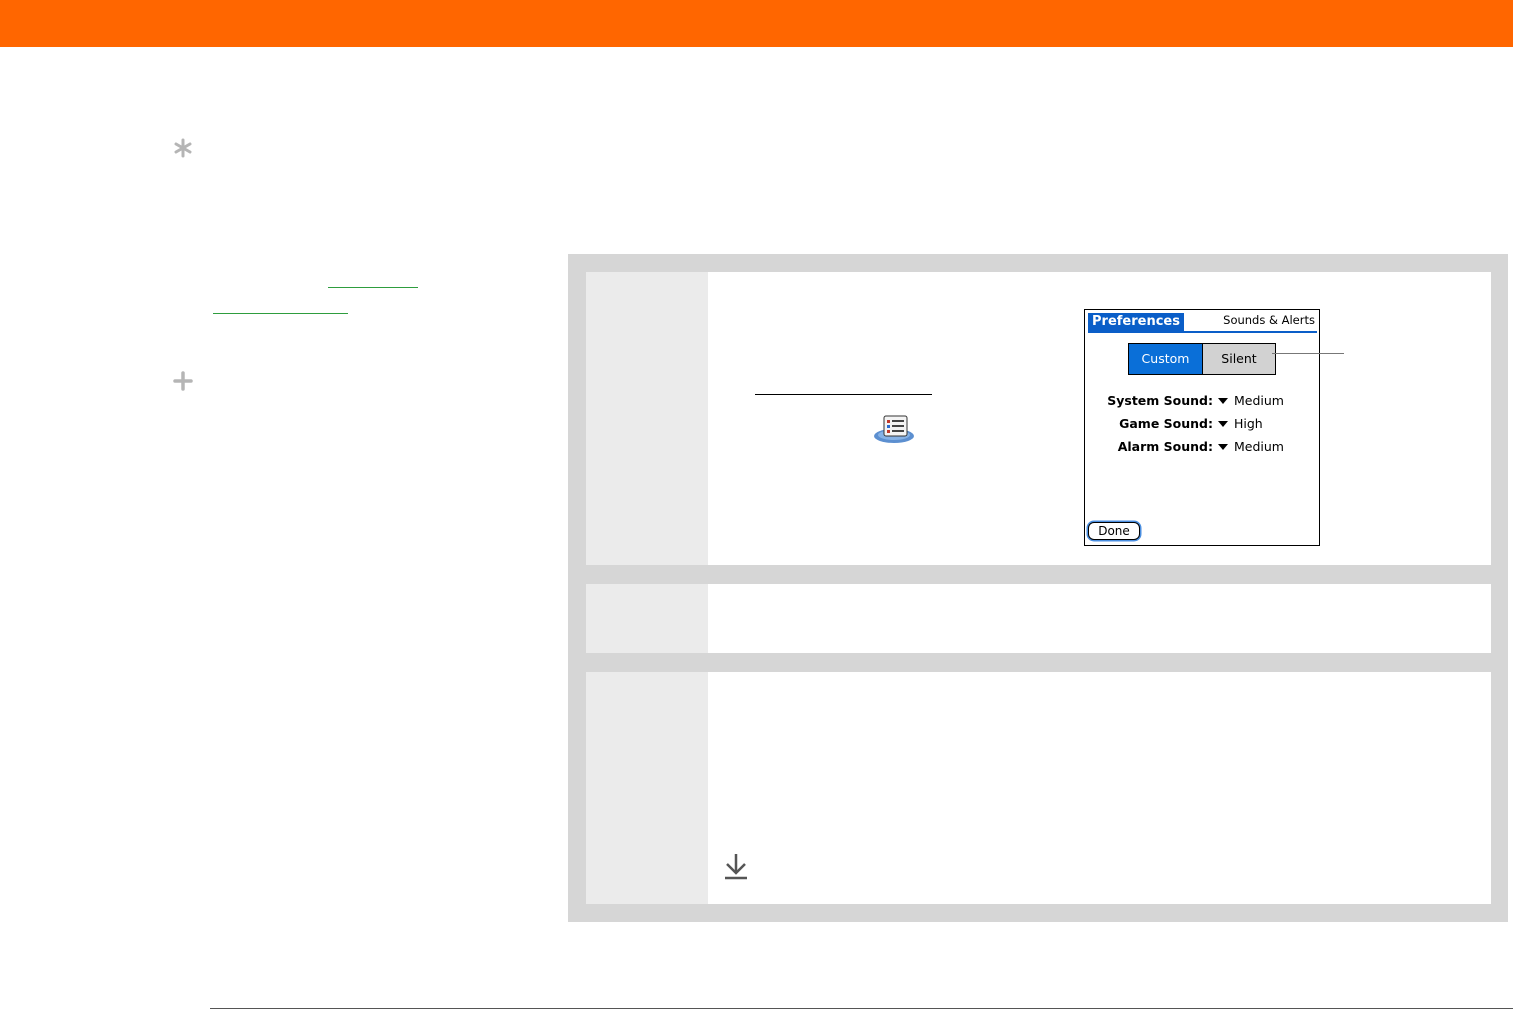 Image resolution: width=1513 pixels, height=1010 pixels. Describe the element at coordinates (280, 313) in the screenshot. I see `tip-link-continued` at that location.